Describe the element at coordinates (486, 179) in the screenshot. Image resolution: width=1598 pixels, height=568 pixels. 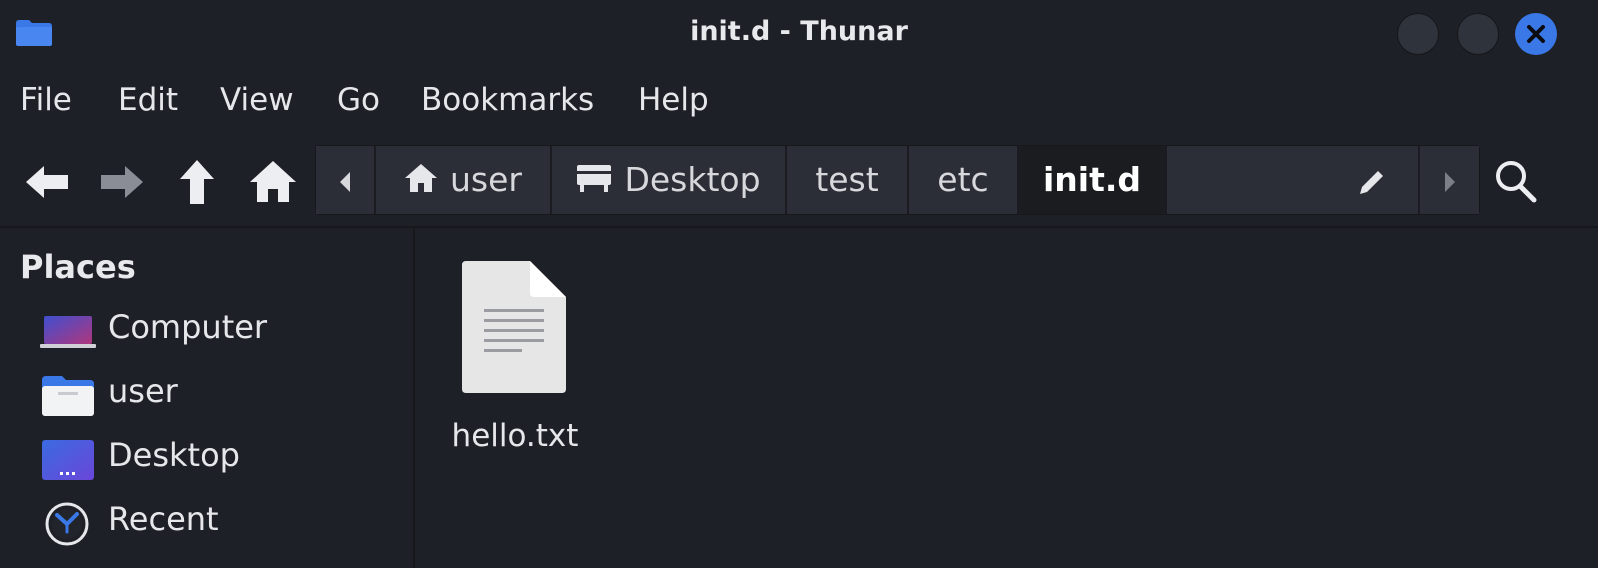
I see `crumb-user-label: user` at that location.